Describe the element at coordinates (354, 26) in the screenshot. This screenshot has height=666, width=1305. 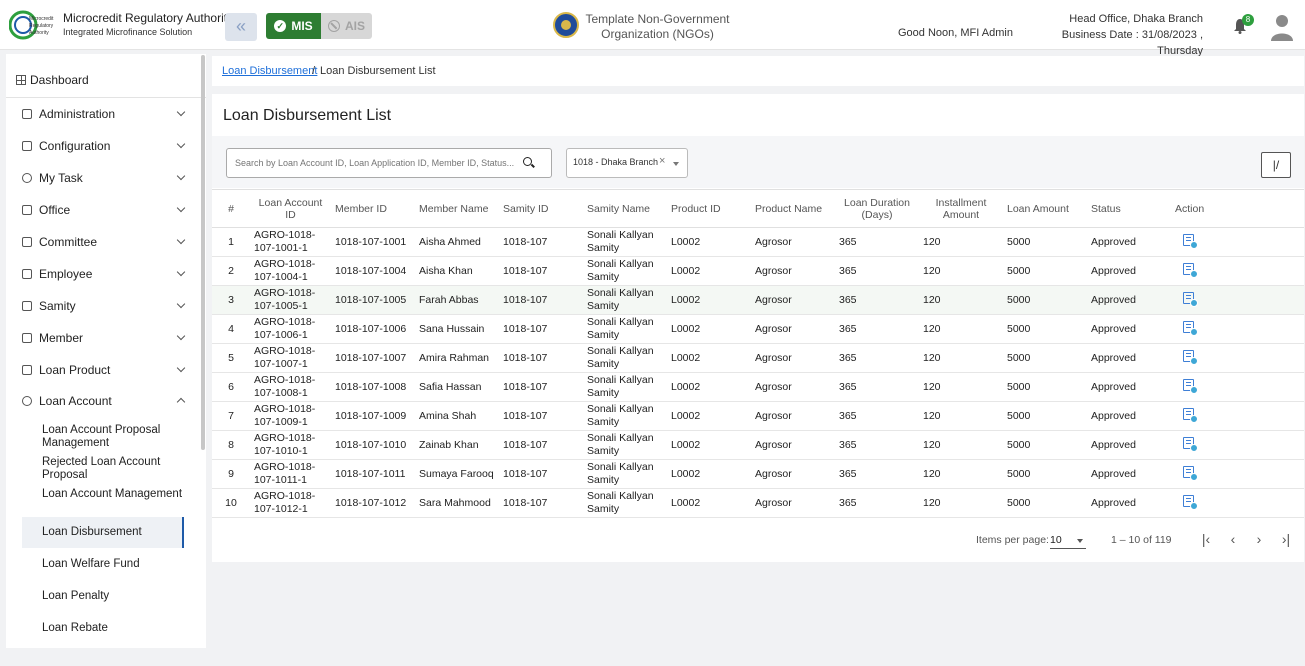
I see `ais-label: AIS` at that location.